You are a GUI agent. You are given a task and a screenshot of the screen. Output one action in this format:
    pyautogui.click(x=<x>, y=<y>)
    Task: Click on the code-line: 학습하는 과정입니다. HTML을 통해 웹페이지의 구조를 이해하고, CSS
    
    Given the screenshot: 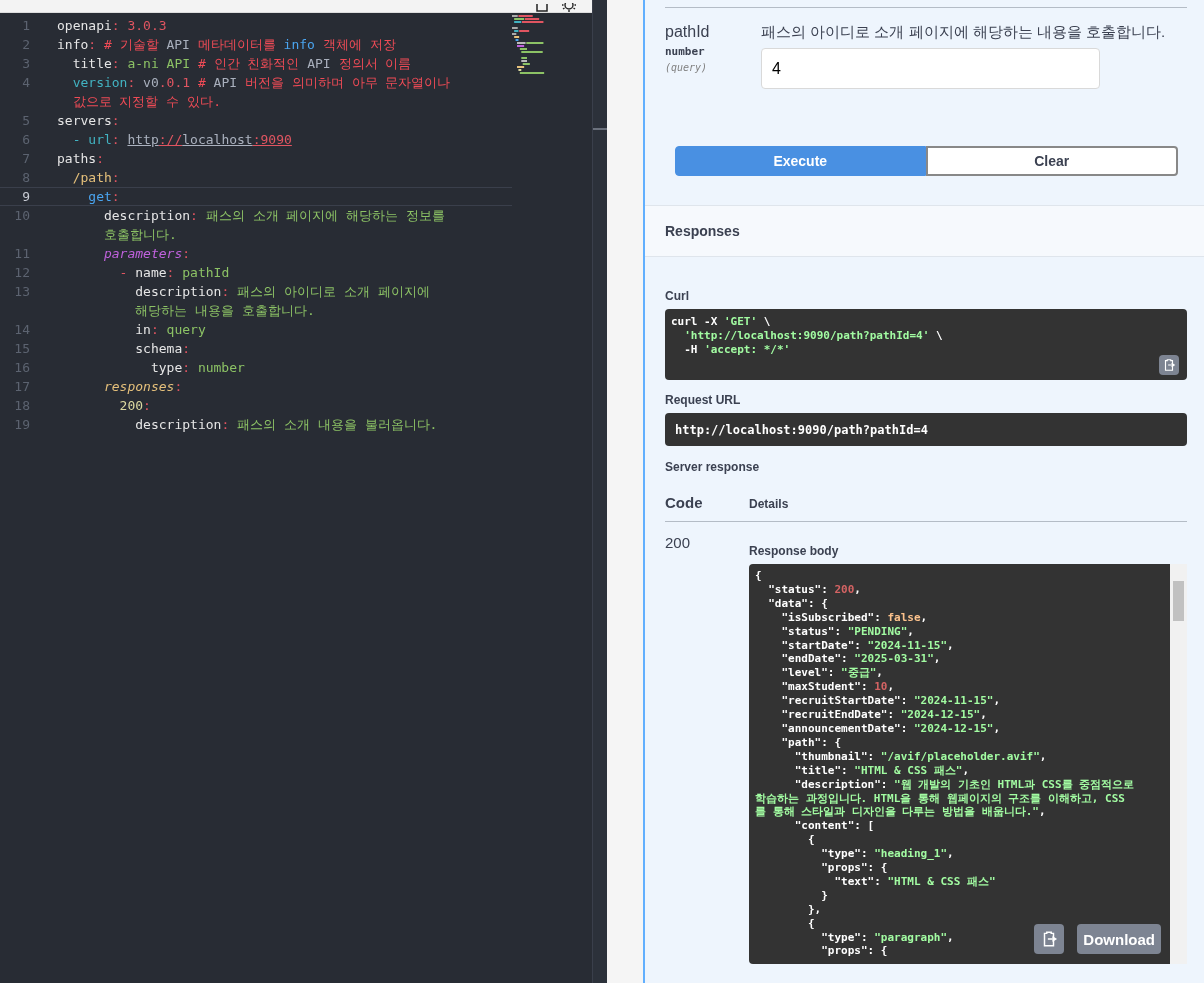 What is the action you would take?
    pyautogui.click(x=940, y=798)
    